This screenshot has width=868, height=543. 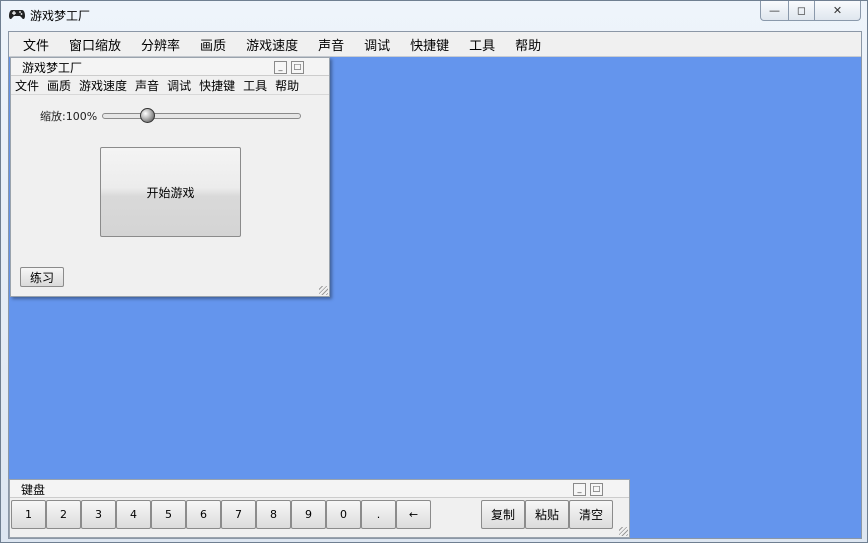 I want to click on key-row: 1 2 3 4 5 6 7 8 9 0 . ← 复制 粘贴 清空, so click(x=319, y=513).